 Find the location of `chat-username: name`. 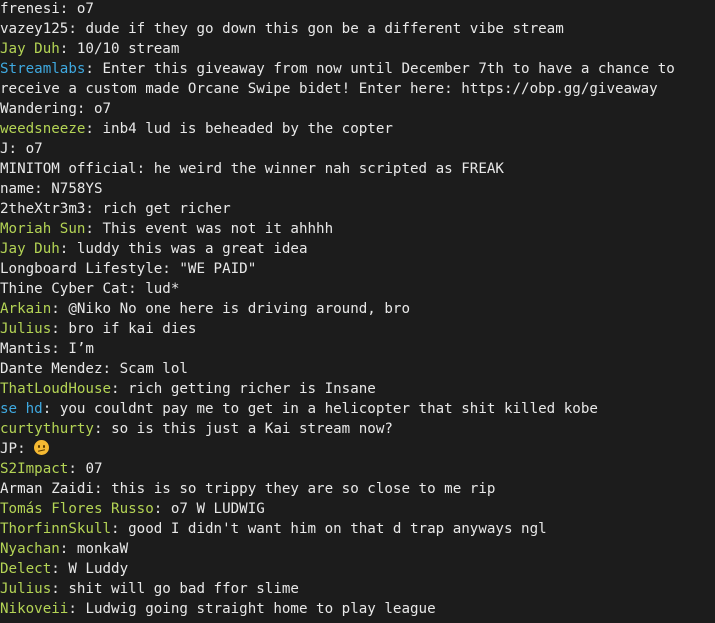

chat-username: name is located at coordinates (17, 189).